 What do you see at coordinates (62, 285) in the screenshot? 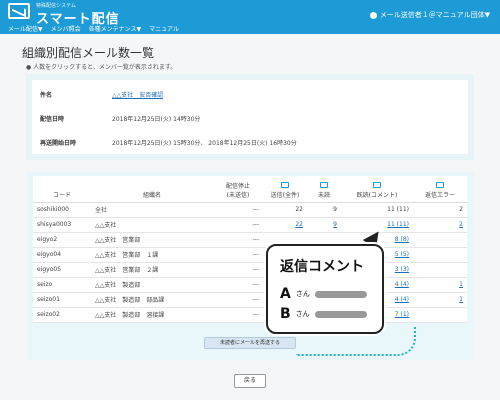
I see `cell-code: seizo` at bounding box center [62, 285].